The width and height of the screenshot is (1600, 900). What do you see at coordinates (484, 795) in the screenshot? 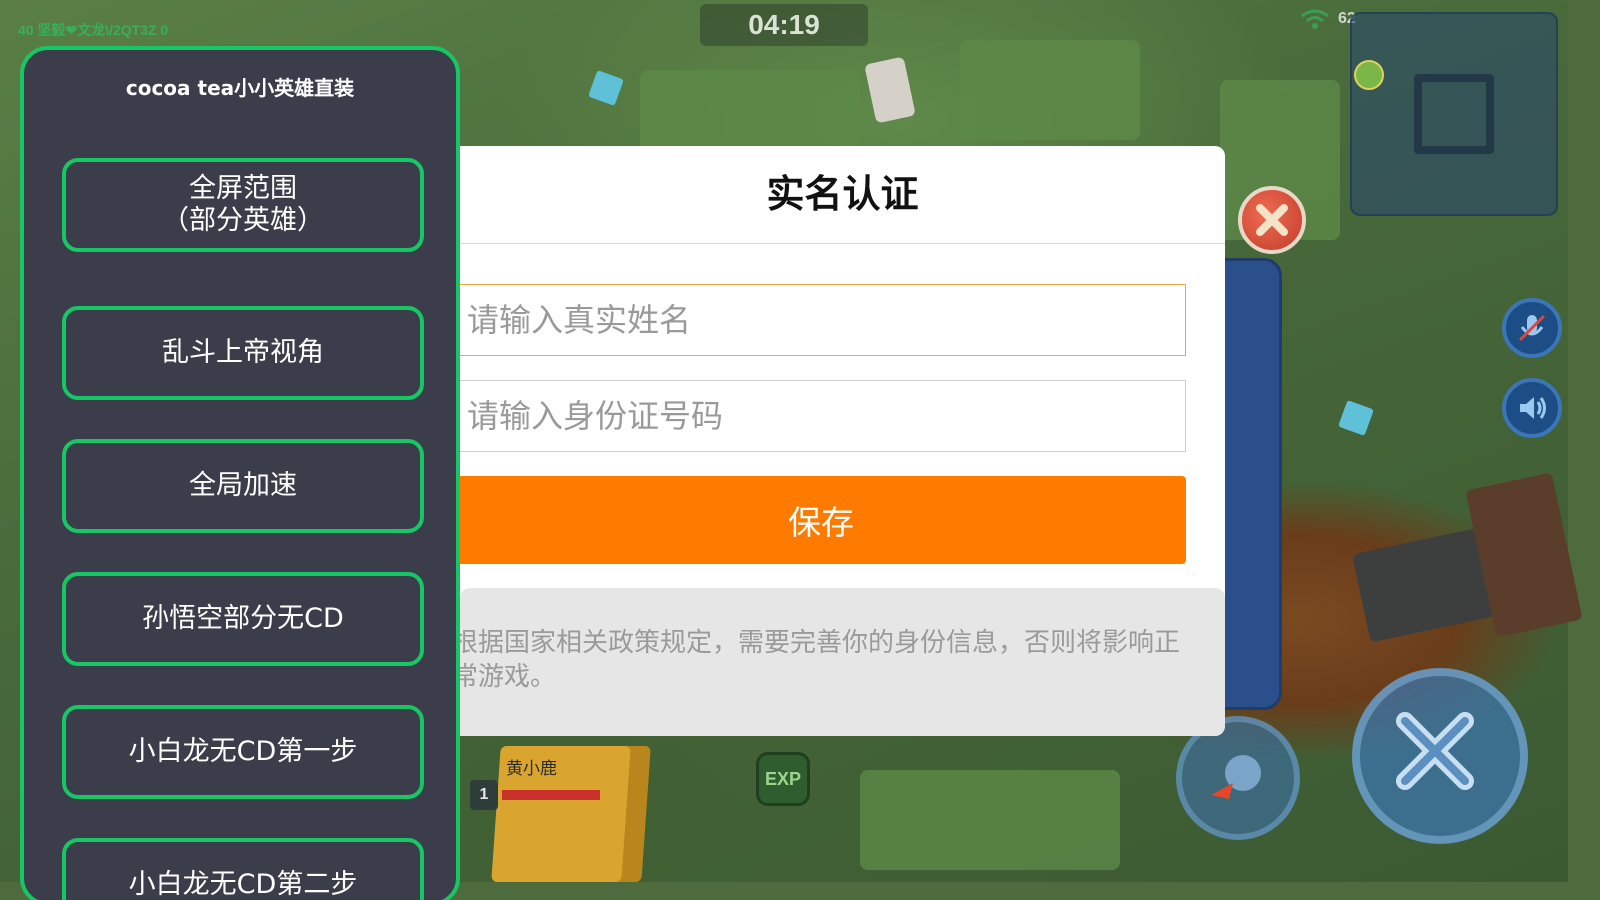
I see `enemy-level: 1` at bounding box center [484, 795].